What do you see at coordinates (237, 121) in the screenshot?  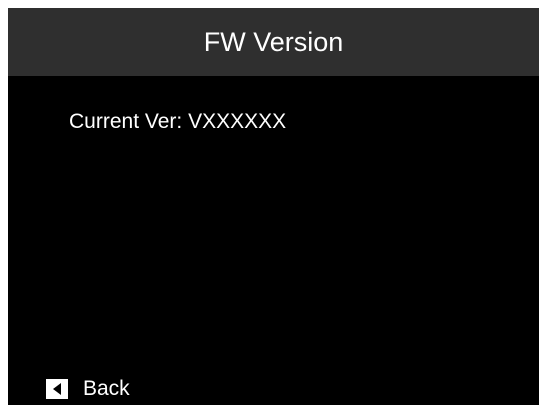 I see `current-version-value: VXXXXXX` at bounding box center [237, 121].